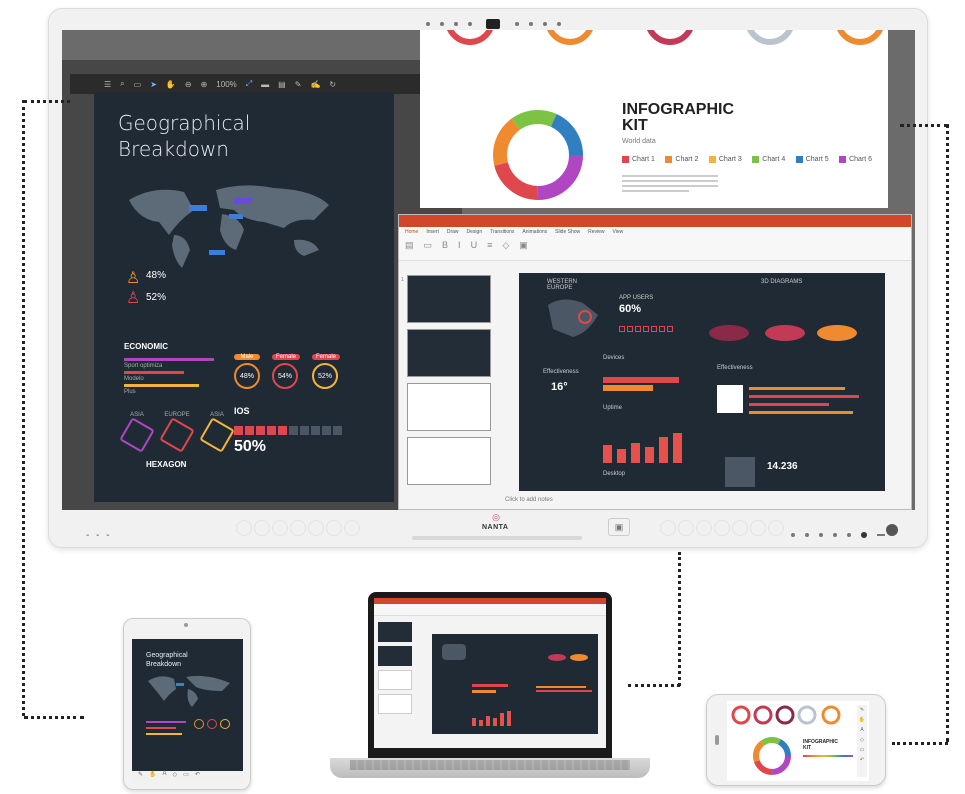 The image size is (965, 794). What do you see at coordinates (146, 346) in the screenshot?
I see `economic-heading: ECONOMIC` at bounding box center [146, 346].